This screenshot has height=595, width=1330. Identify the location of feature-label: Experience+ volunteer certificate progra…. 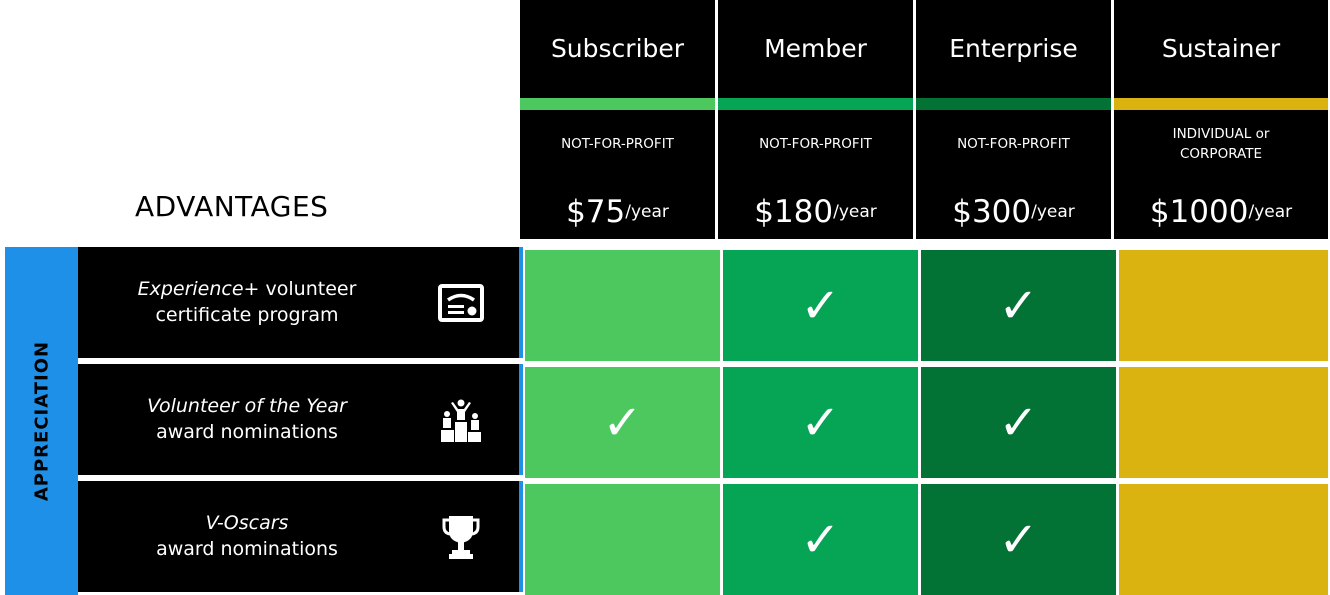
(247, 302).